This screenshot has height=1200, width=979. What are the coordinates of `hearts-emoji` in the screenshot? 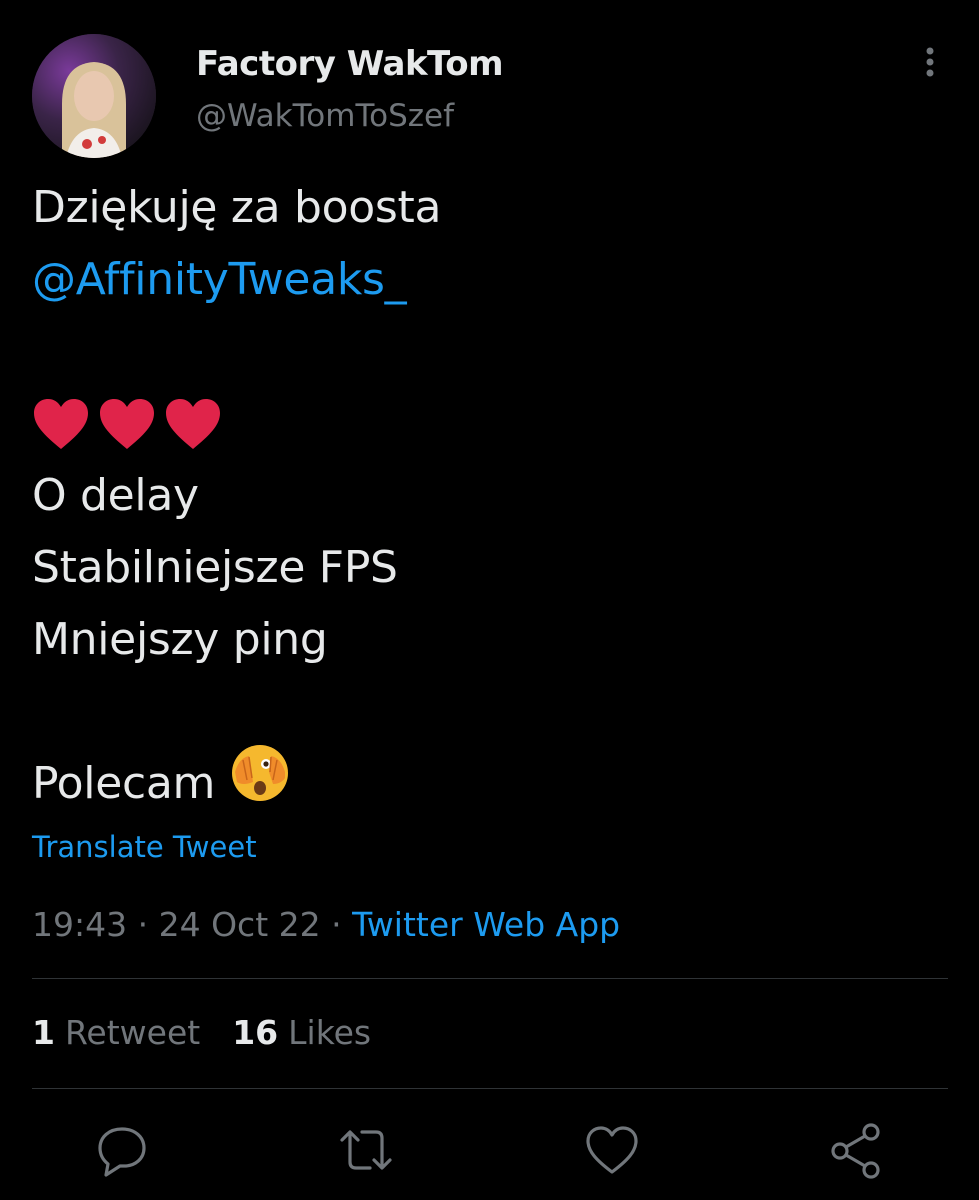 It's located at (127, 424).